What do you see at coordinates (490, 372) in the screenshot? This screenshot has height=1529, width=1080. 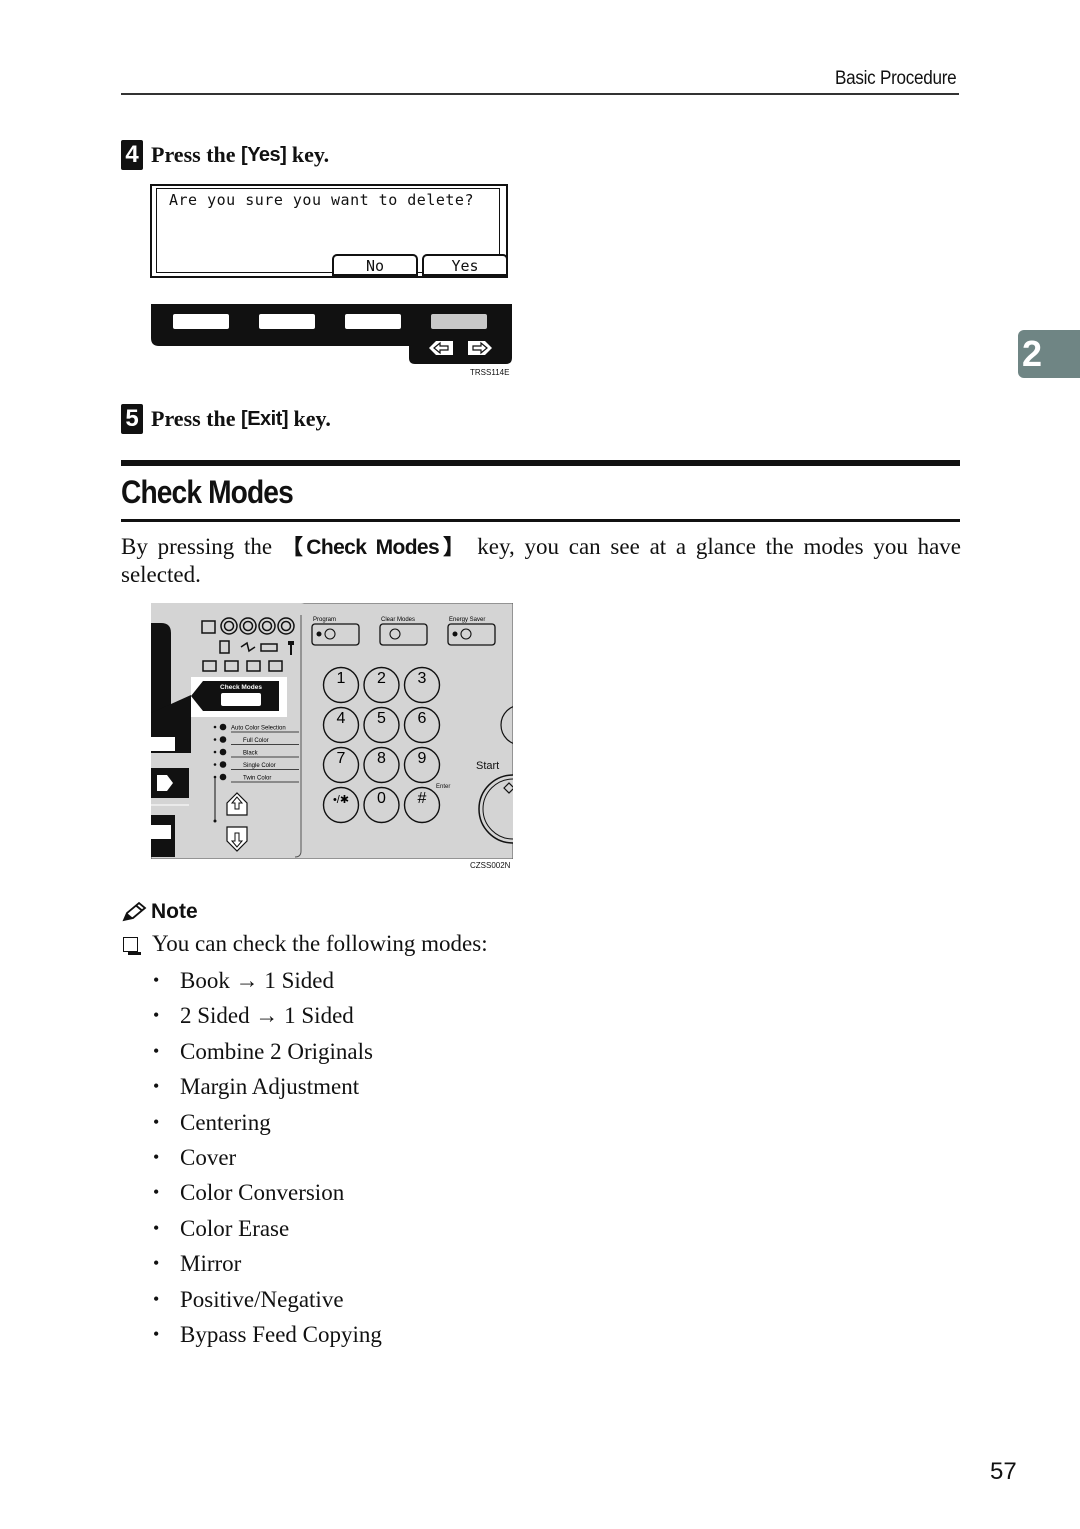 I see `figure-code: TRSS114E` at bounding box center [490, 372].